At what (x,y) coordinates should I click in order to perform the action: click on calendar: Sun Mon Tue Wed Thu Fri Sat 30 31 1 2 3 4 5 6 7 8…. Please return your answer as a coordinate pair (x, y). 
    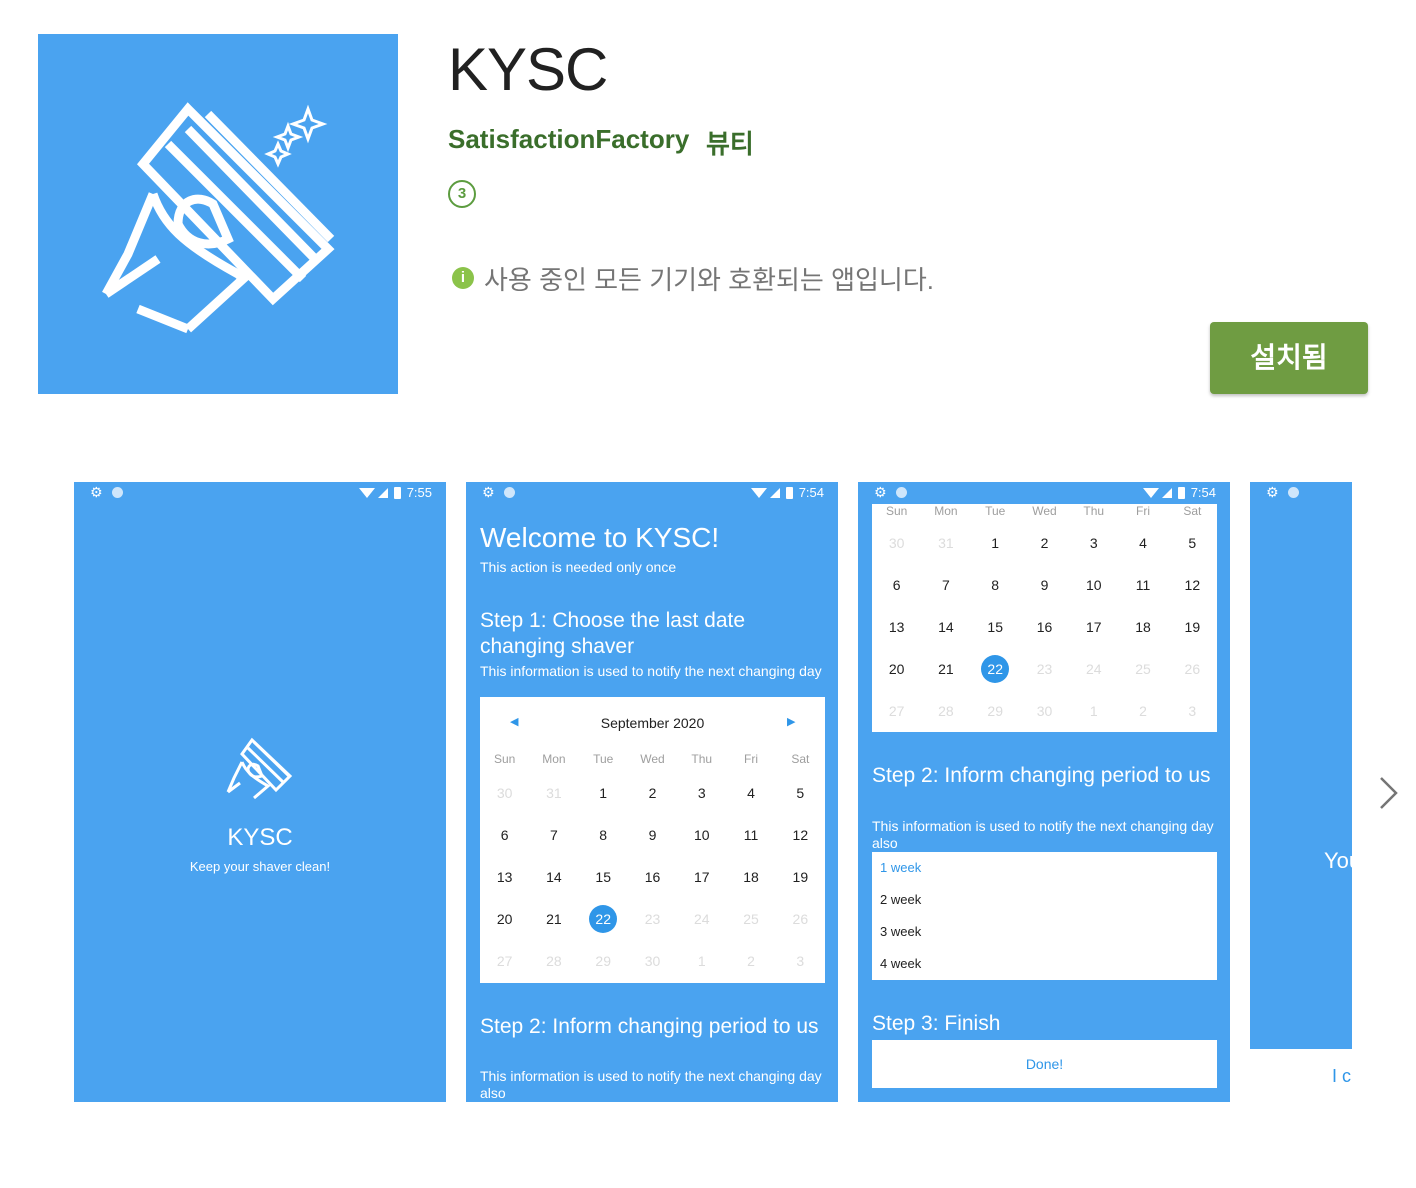
    Looking at the image, I should click on (1044, 618).